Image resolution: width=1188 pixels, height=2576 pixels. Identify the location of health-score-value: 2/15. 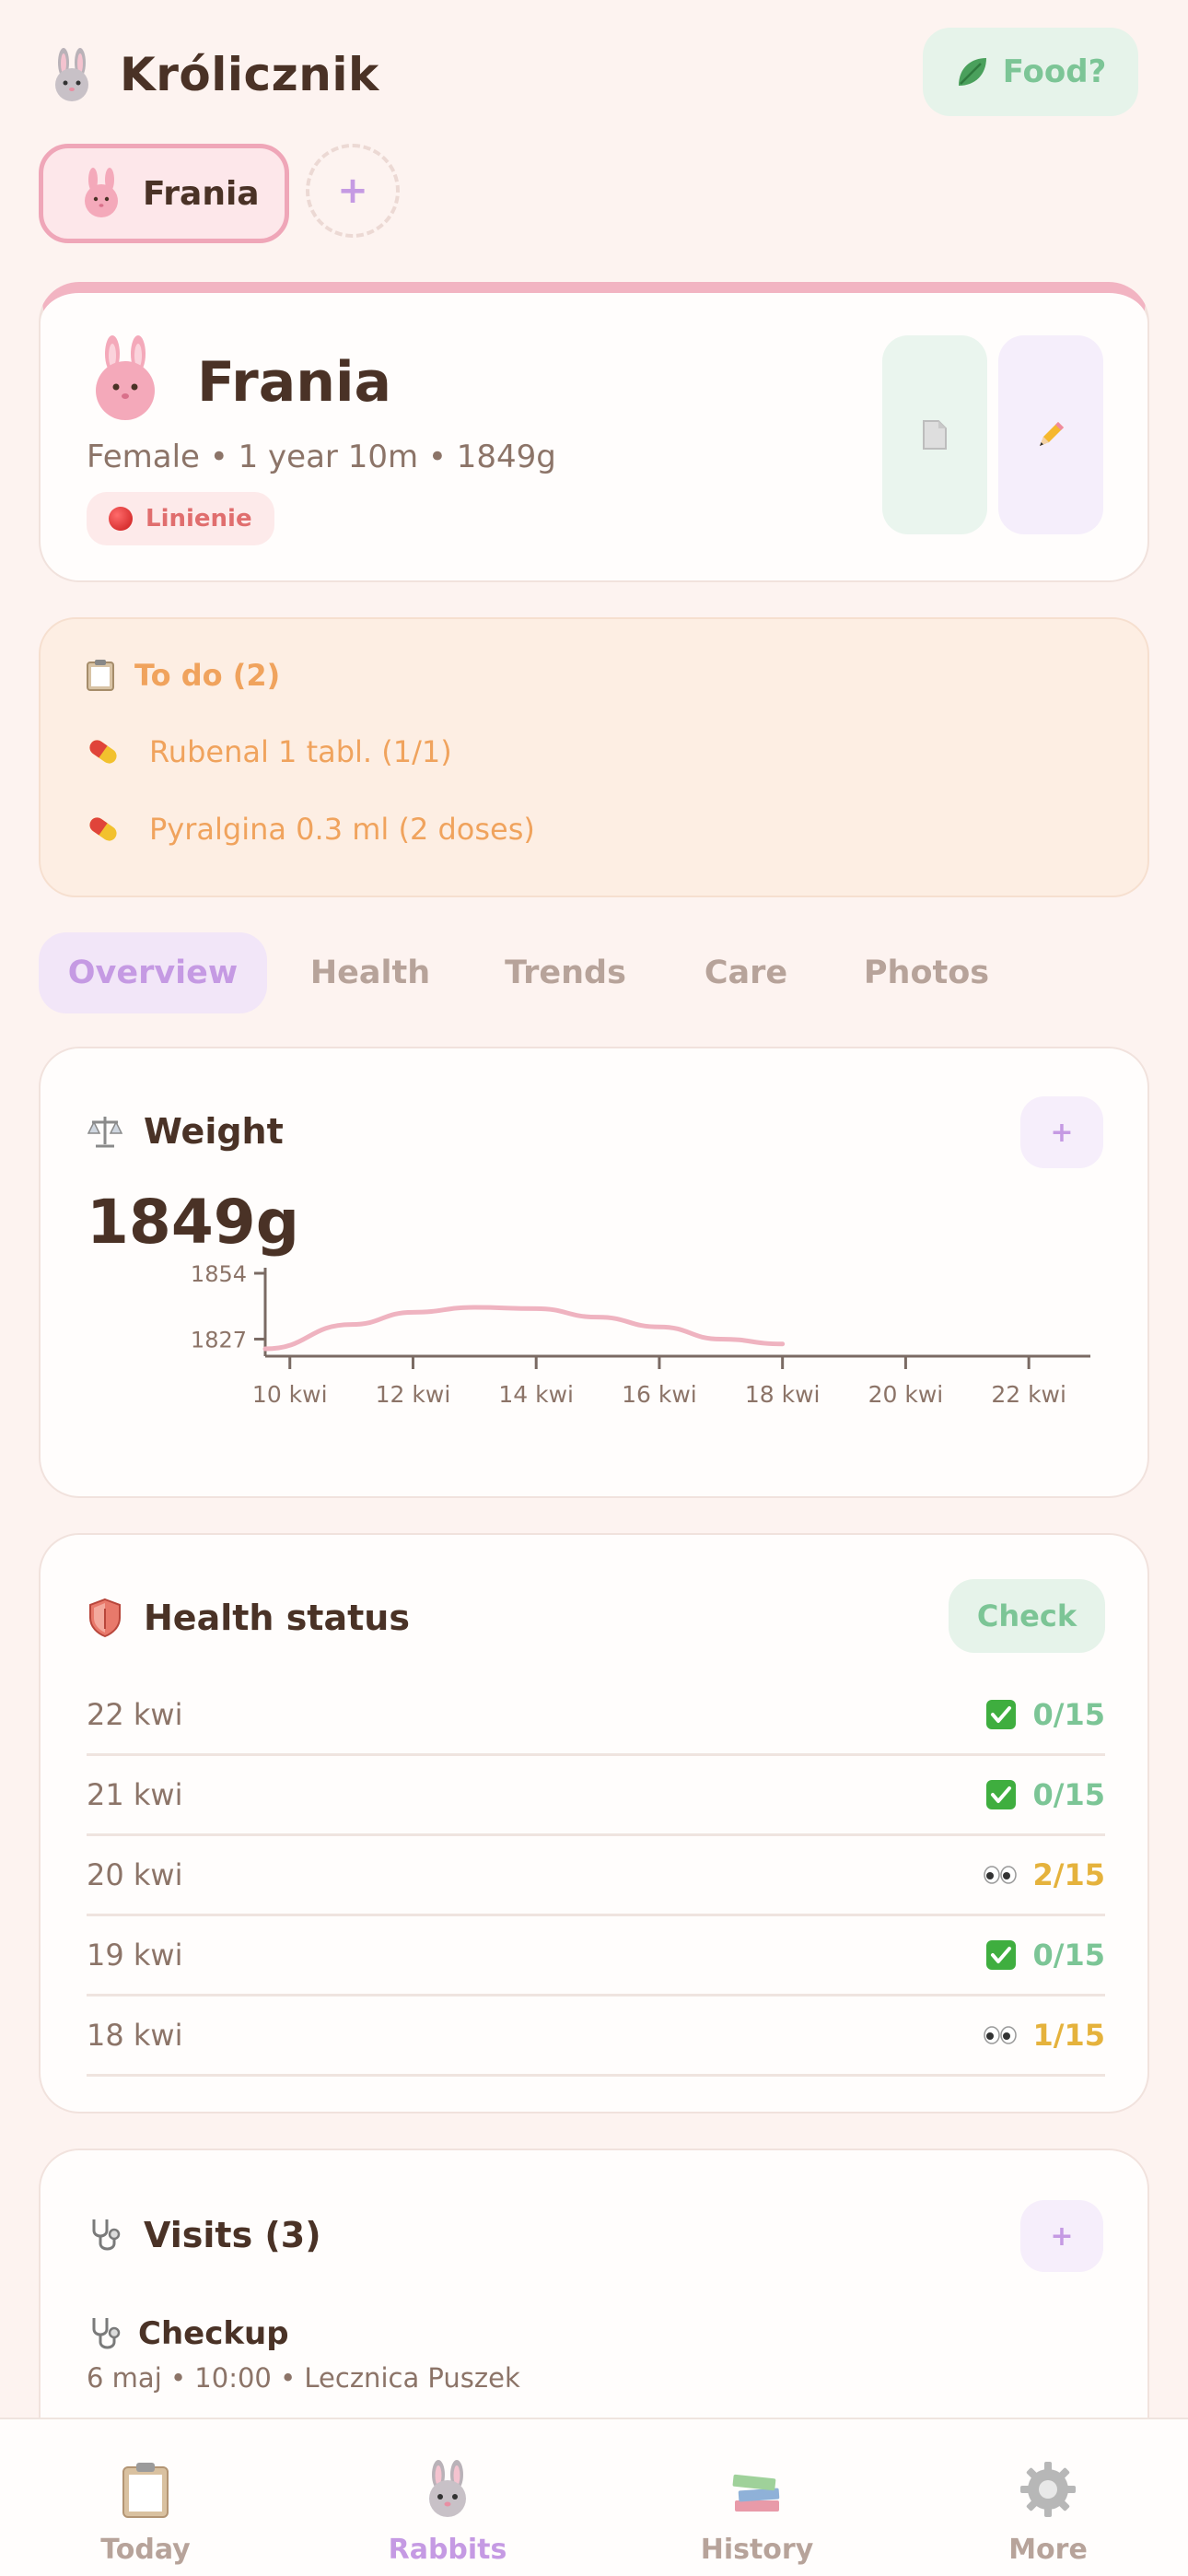
(1068, 1874).